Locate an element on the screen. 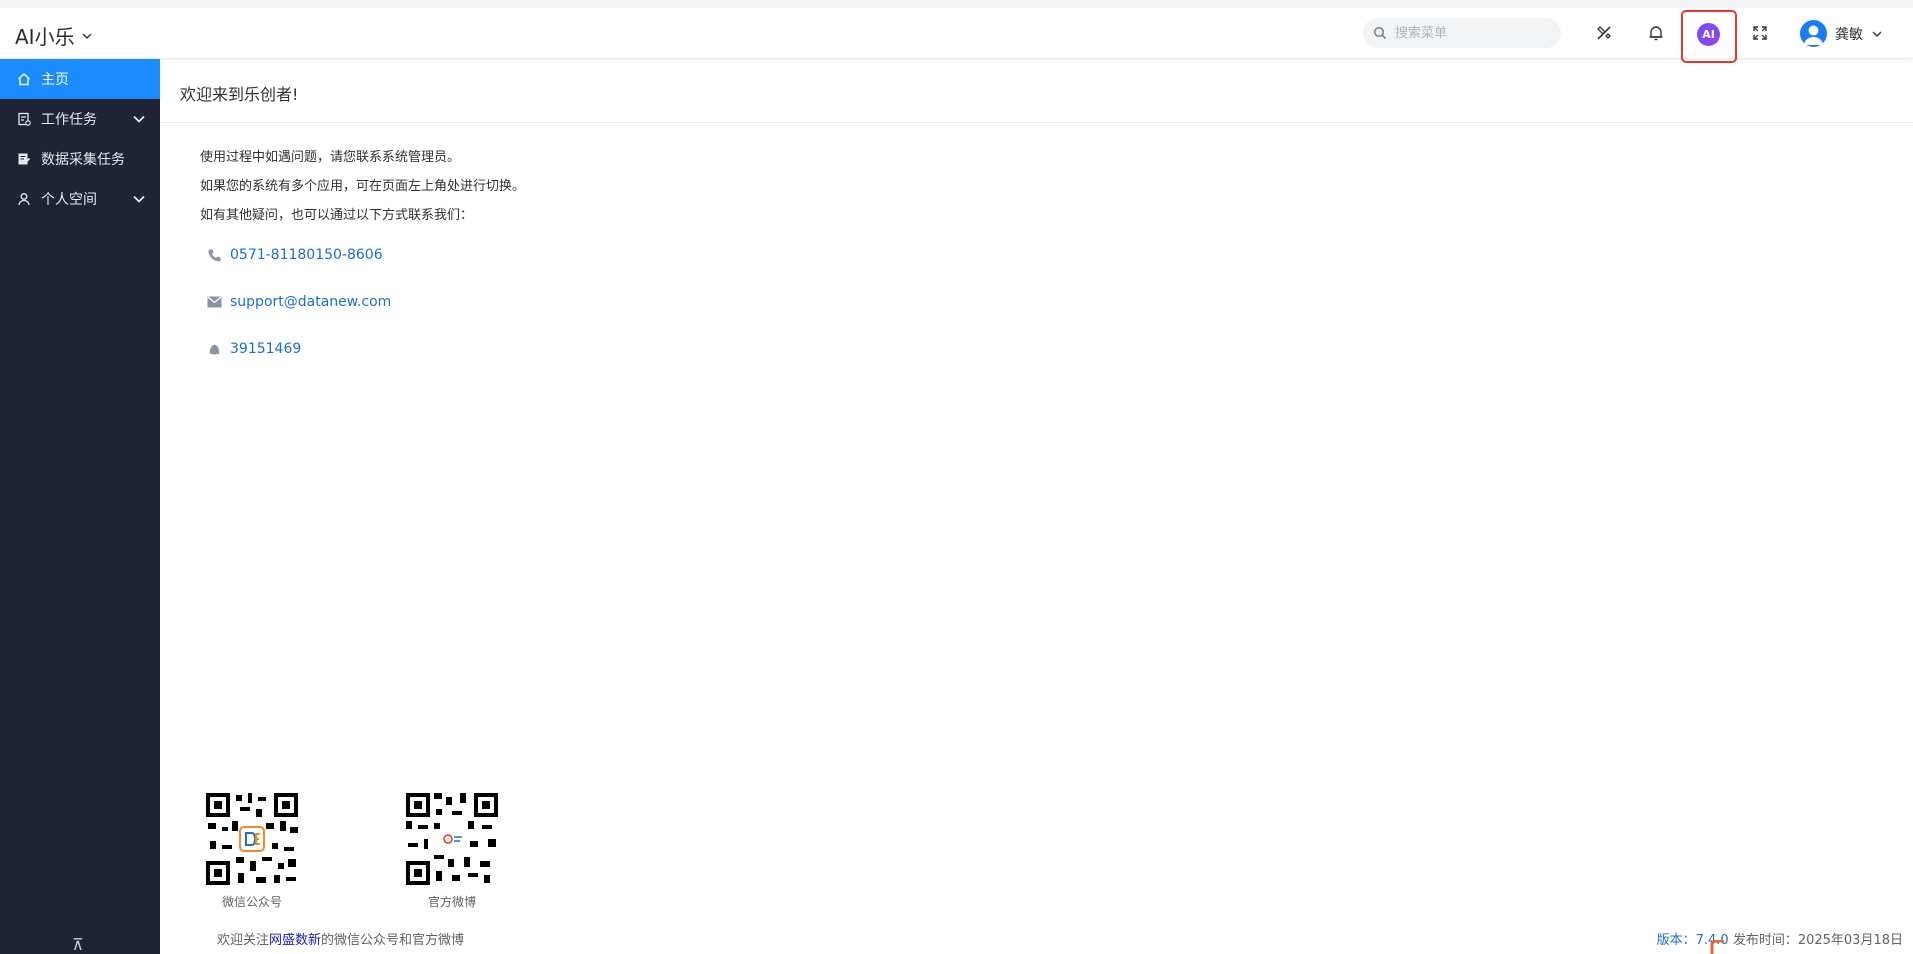  ai-assistant-button: AI is located at coordinates (1708, 34).